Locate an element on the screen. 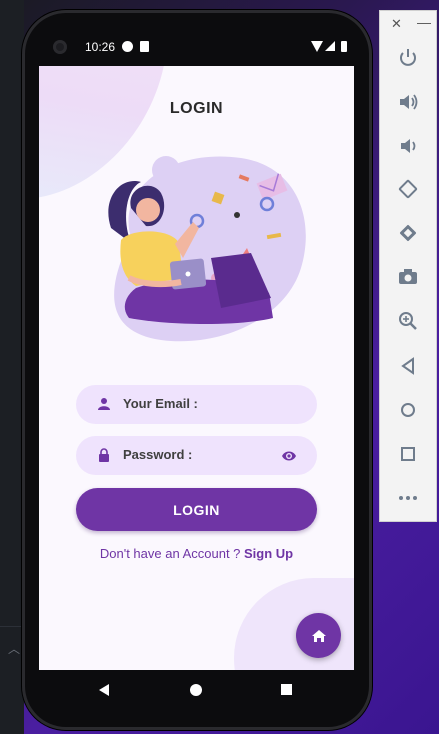  sd-card-icon is located at coordinates (144, 46).